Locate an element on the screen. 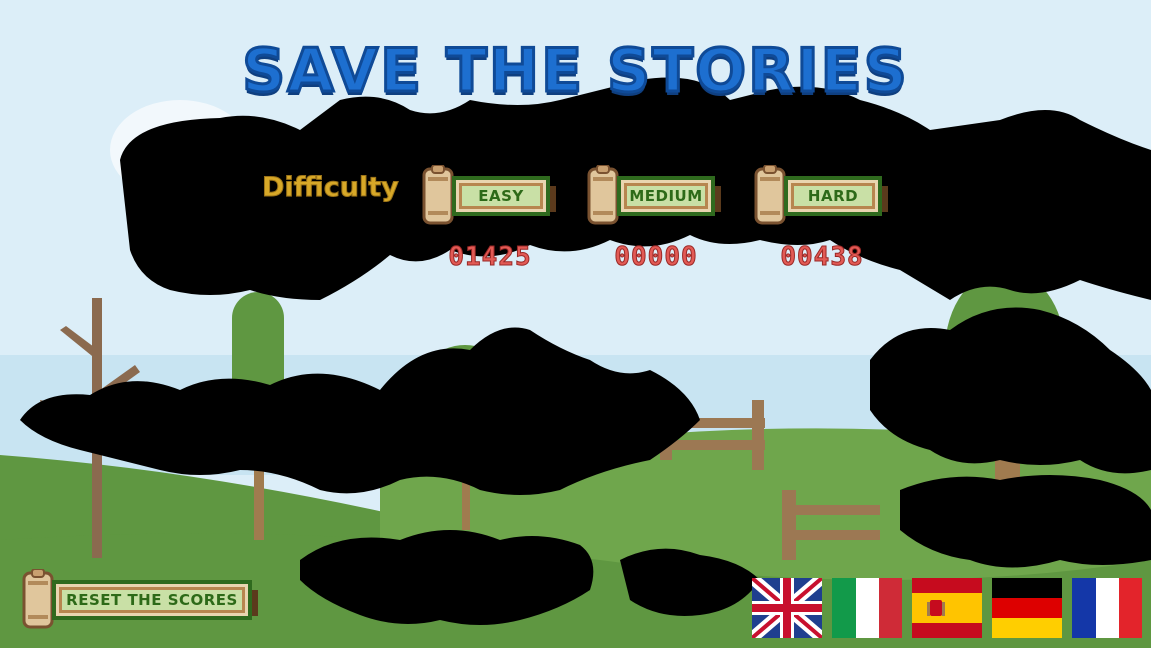 This screenshot has height=648, width=1151. hard-button: HARD is located at coordinates (820, 195).